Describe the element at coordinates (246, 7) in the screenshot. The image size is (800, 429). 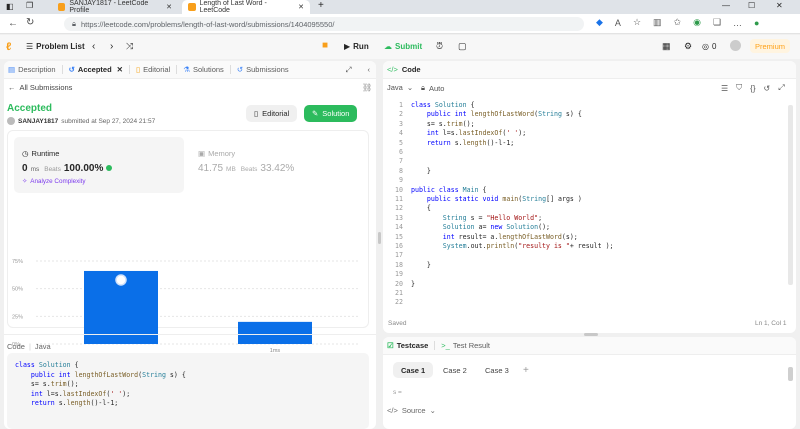
I see `browser-tab-problem: Length of Last Word - LeetCode ✕` at that location.